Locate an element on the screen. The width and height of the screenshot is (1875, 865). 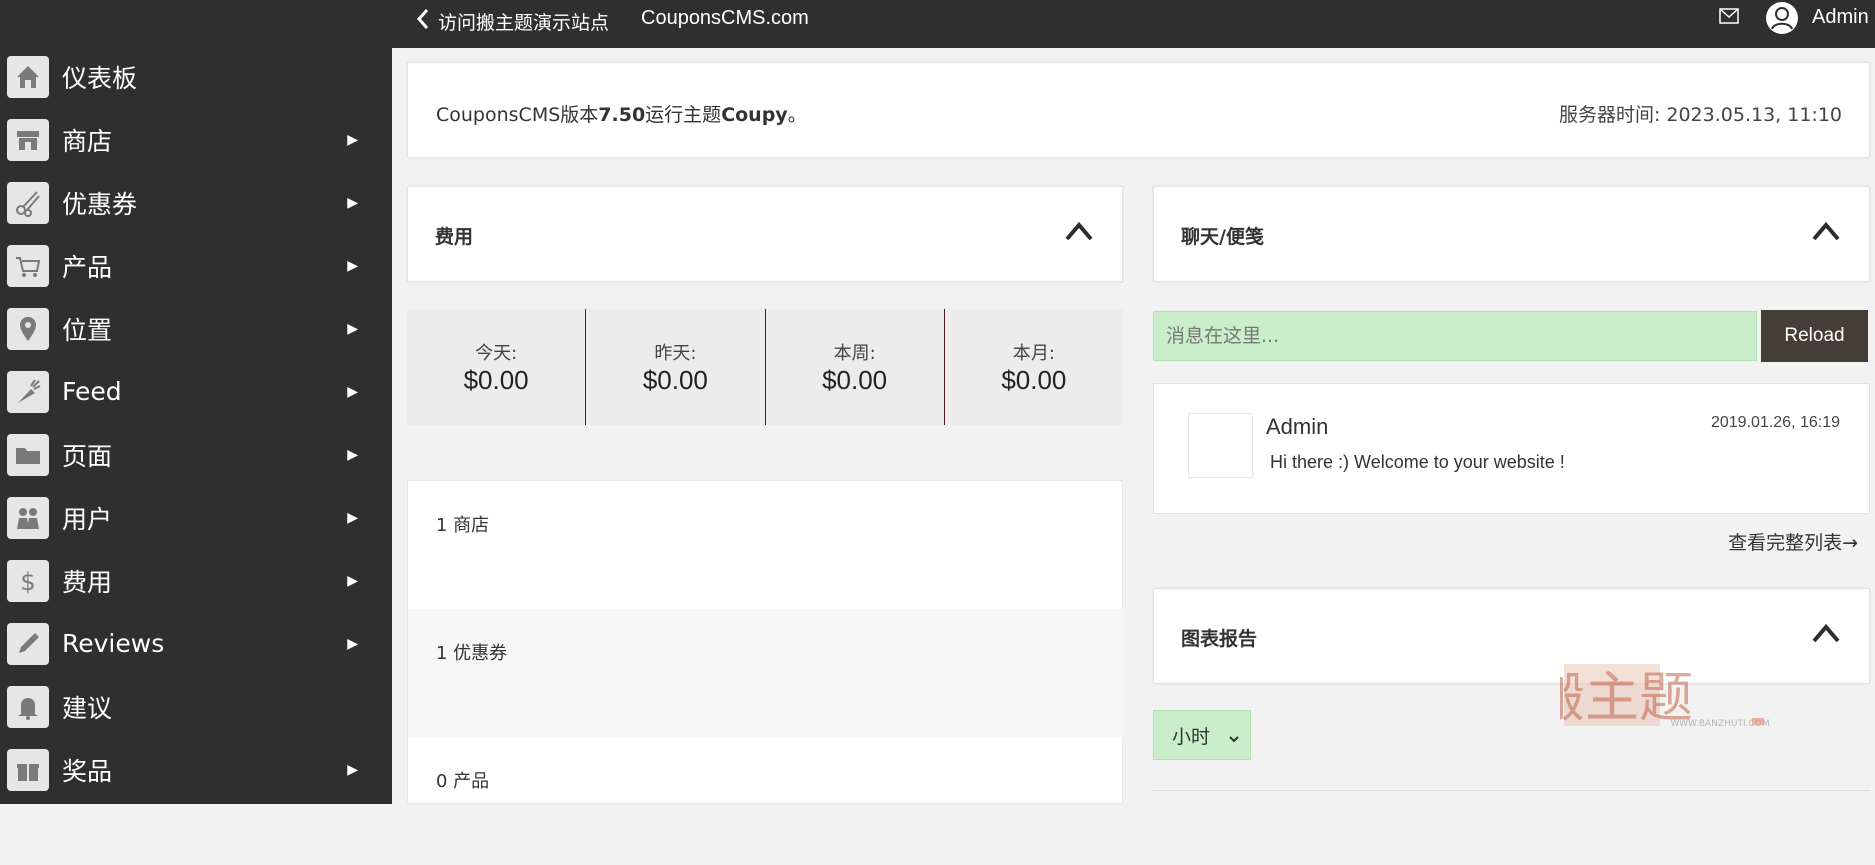
fees-stats: 今天: $0.00 昨天: $0.00 本周: $0.00 本月: $0.00 is located at coordinates (765, 367).